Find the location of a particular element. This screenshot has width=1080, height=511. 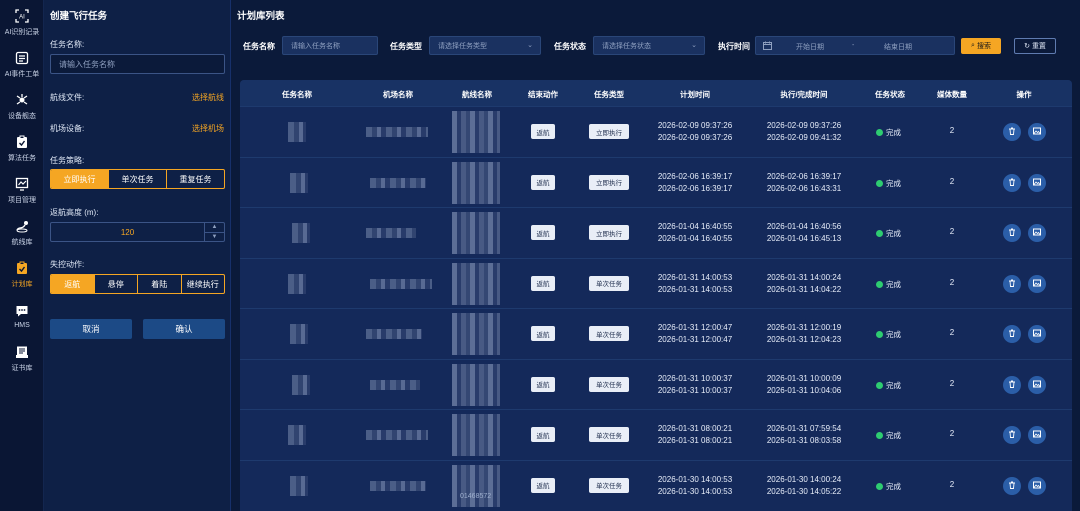

start-date-input: 开始日期 is located at coordinates (810, 47).